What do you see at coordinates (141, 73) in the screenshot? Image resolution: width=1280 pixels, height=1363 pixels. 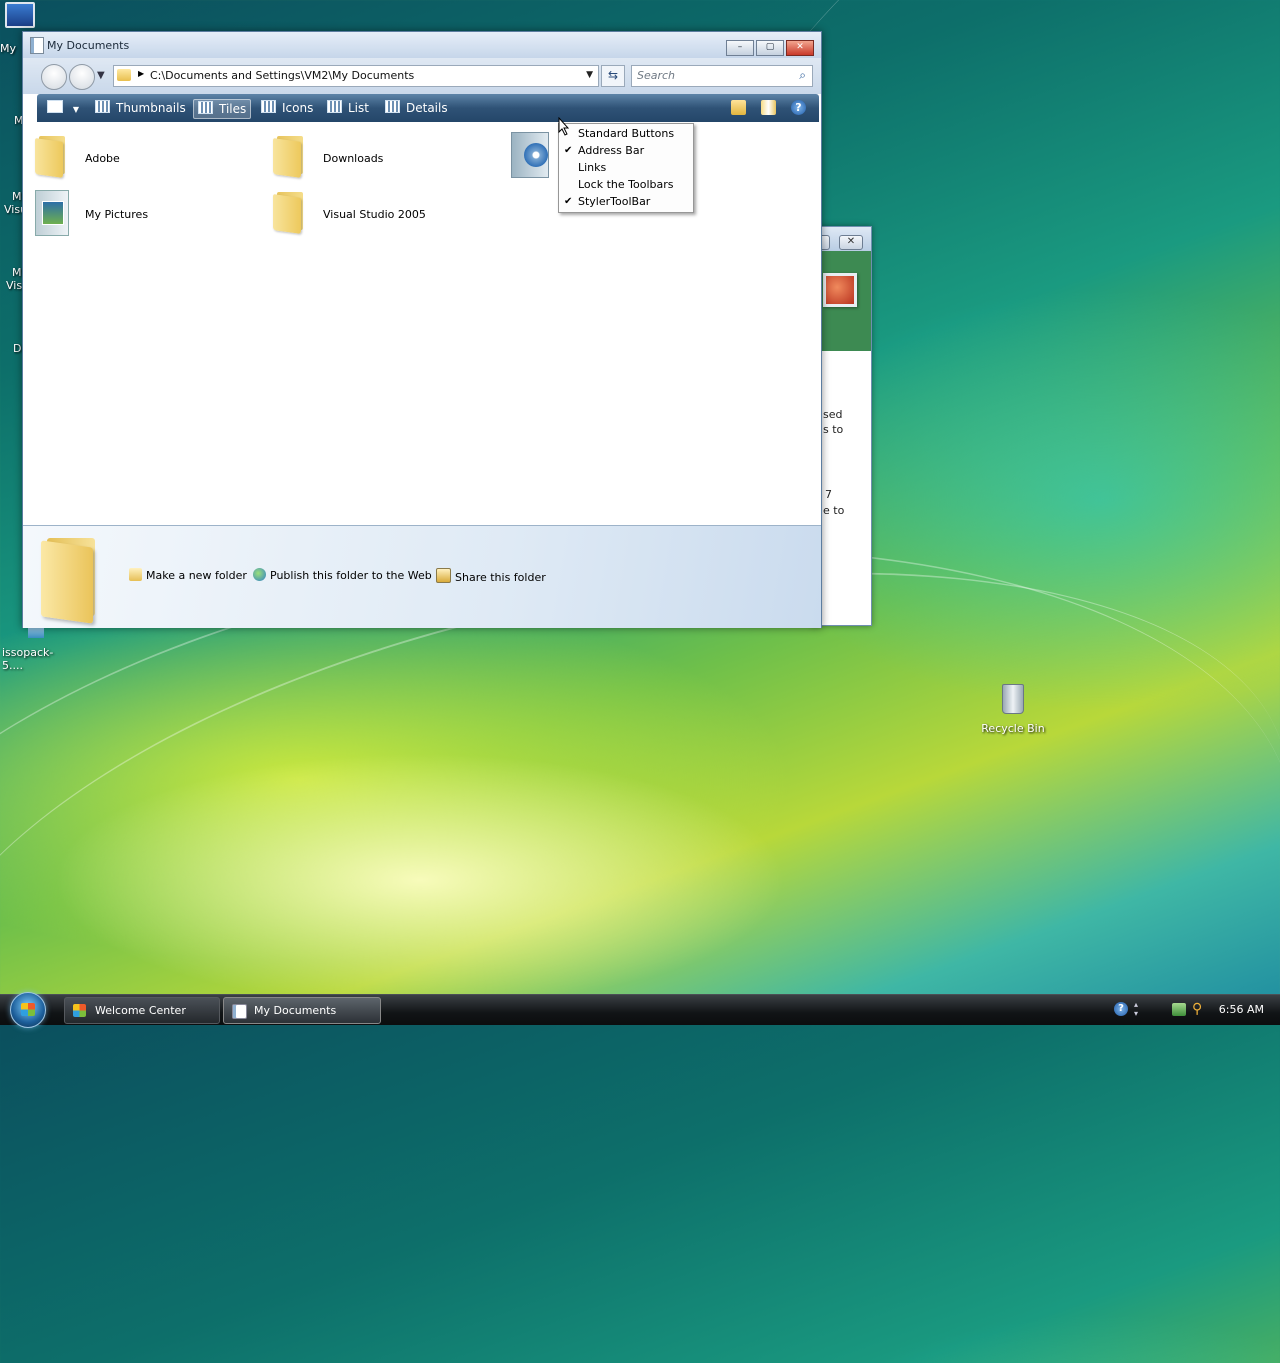 I see `breadcrumb-arrow-icon: ▶` at bounding box center [141, 73].